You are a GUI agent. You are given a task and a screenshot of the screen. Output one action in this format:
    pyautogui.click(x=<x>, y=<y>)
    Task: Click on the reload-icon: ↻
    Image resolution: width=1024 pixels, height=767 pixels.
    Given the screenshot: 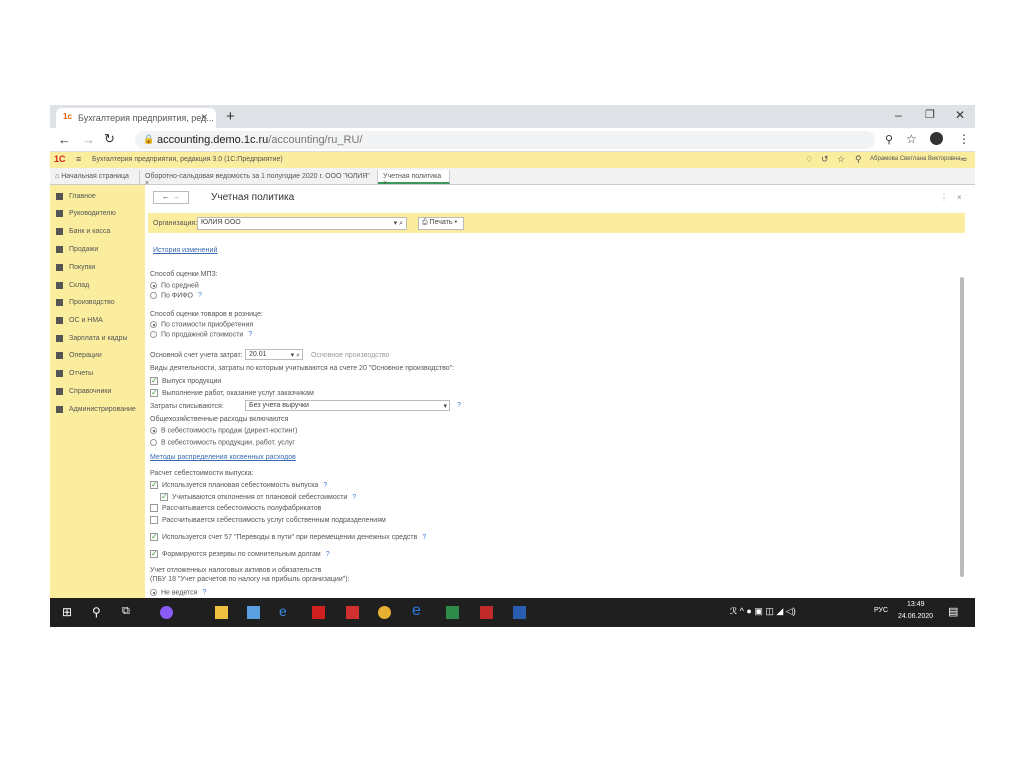 What is the action you would take?
    pyautogui.click(x=109, y=139)
    